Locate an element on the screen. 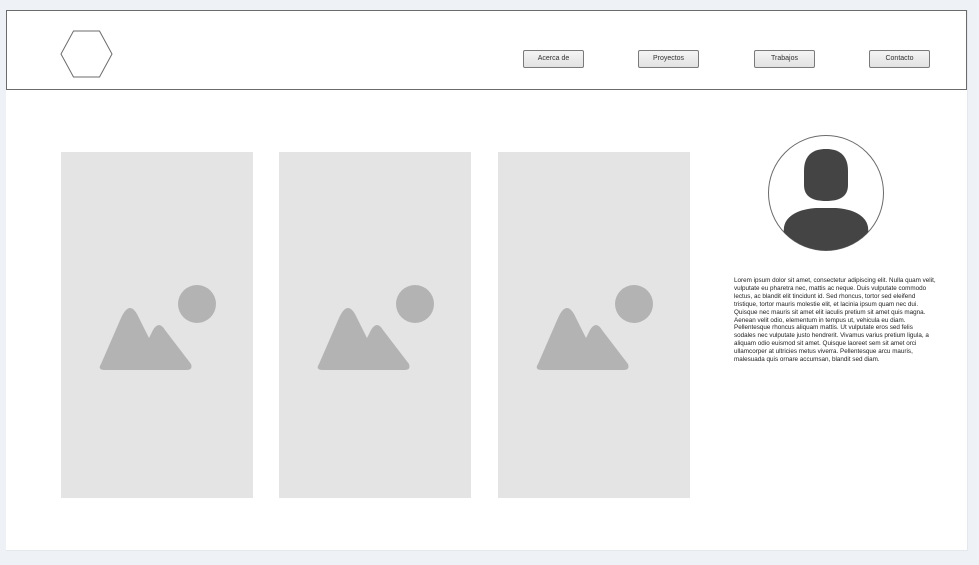 This screenshot has height=565, width=979. nav-button-proyectos: Proyectos is located at coordinates (668, 59).